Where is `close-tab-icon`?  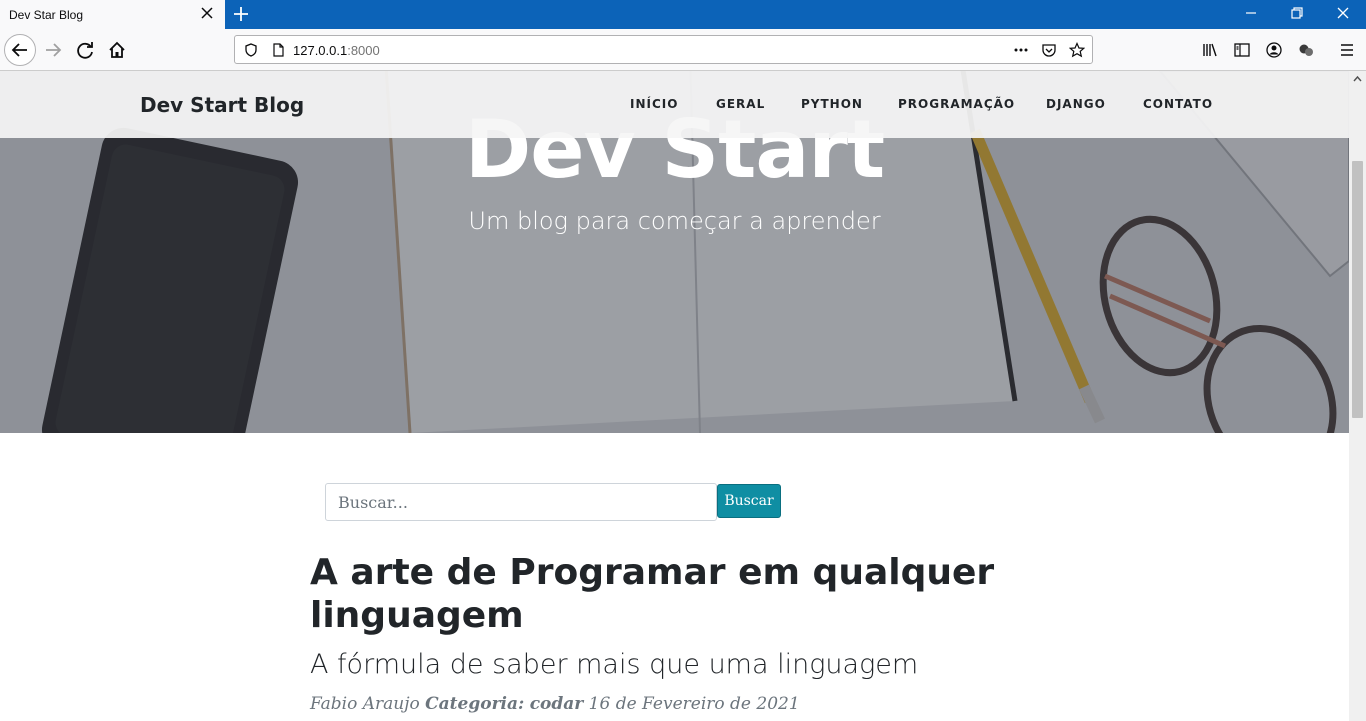
close-tab-icon is located at coordinates (207, 13).